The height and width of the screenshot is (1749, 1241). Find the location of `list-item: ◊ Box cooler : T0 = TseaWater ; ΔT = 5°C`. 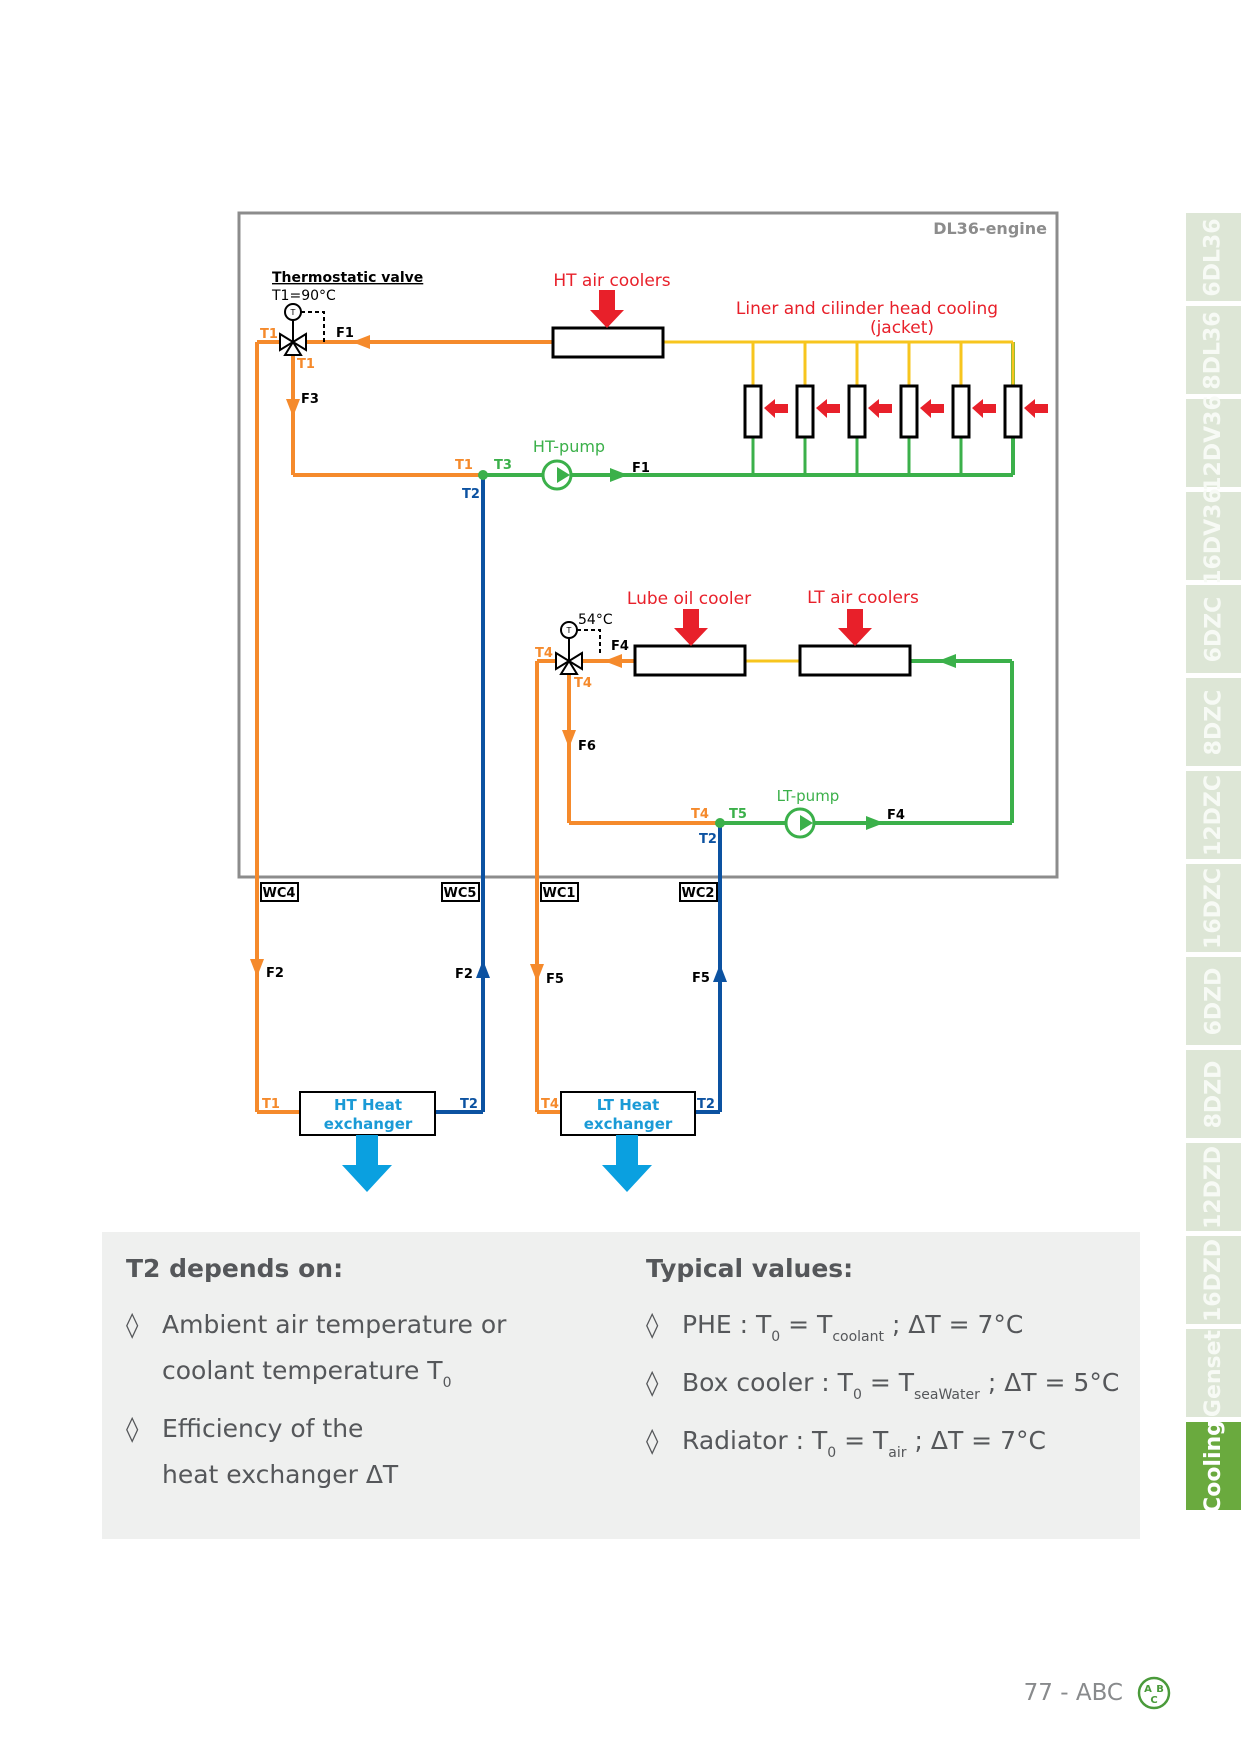

list-item: ◊ Box cooler : T0 = TseaWater ; ΔT = 5°C is located at coordinates (882, 1389).